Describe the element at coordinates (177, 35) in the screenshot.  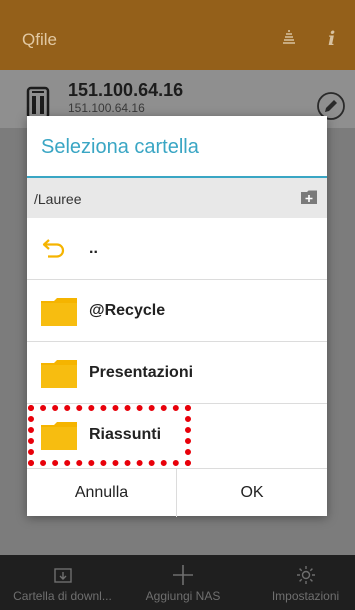
I see `app-bar: Qfile i` at that location.